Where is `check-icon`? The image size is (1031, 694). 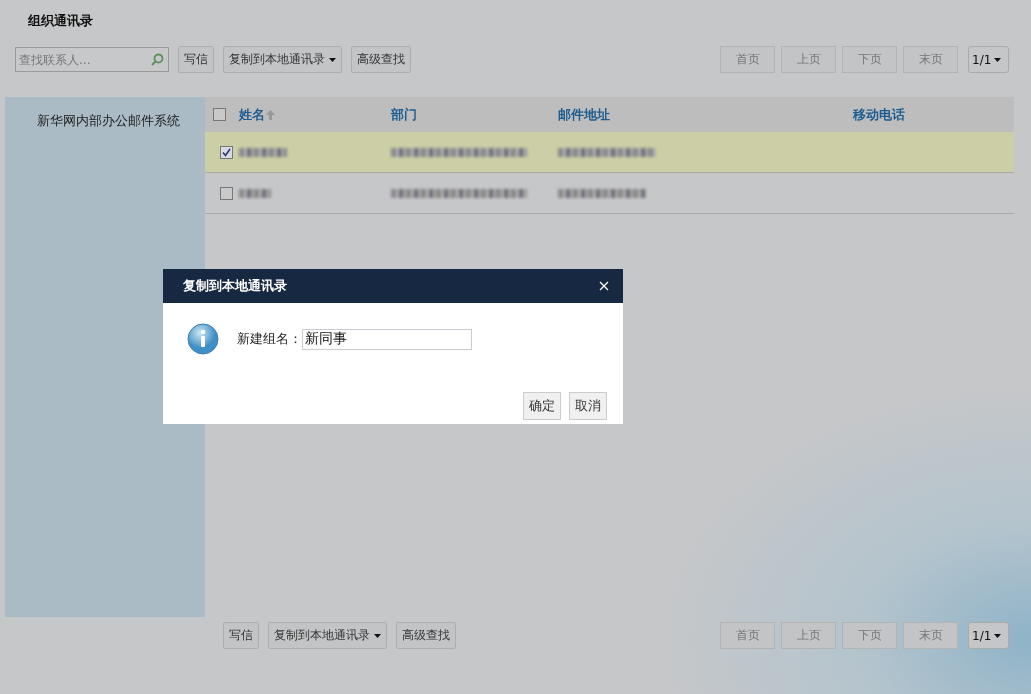
check-icon is located at coordinates (226, 152).